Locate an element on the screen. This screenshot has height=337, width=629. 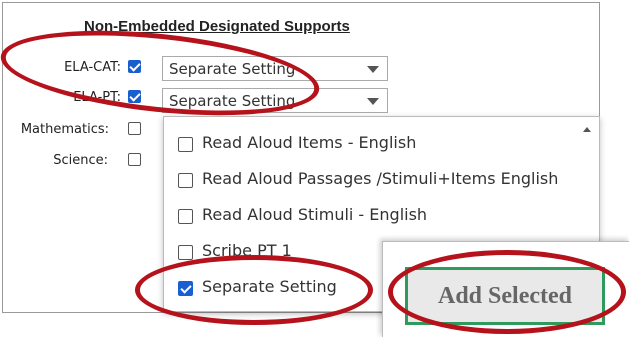
add-selected-button: Add Selected is located at coordinates (505, 296).